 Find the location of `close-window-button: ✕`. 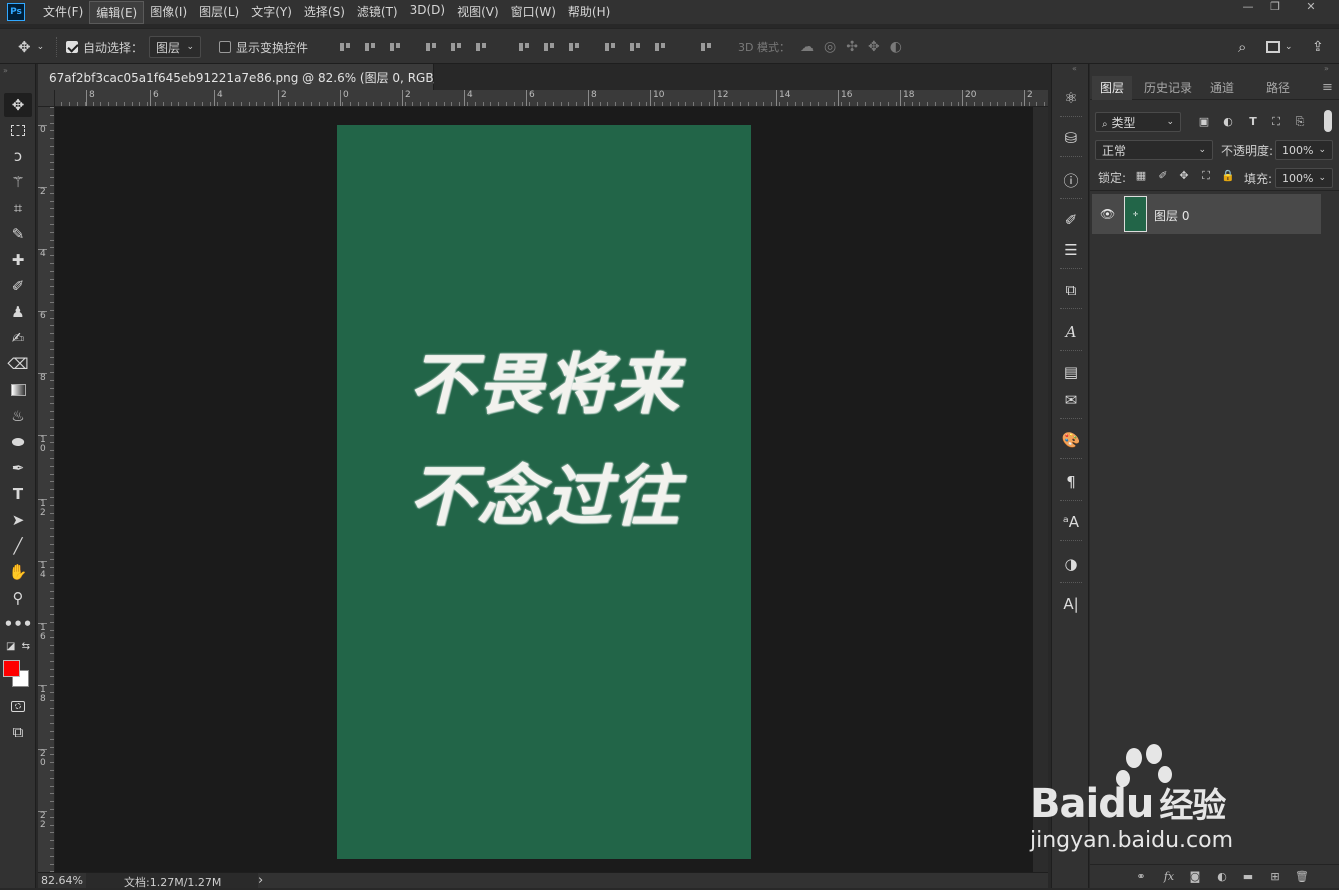

close-window-button: ✕ is located at coordinates (1311, 7).